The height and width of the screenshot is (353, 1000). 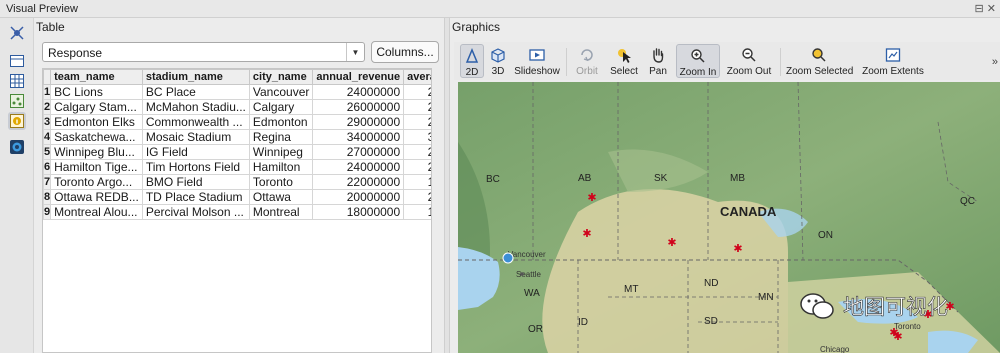 What do you see at coordinates (195, 182) in the screenshot?
I see `cell-stadium-name: BMO Field` at bounding box center [195, 182].